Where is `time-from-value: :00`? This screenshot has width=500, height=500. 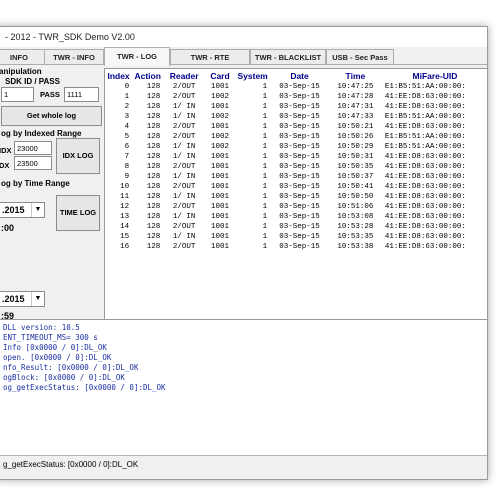
time-from-value: :00 is located at coordinates (7, 228).